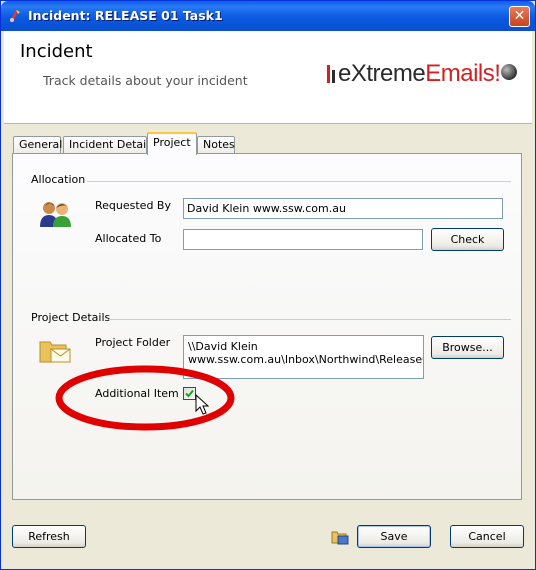 The image size is (536, 570). I want to click on close-icon: ✕, so click(519, 16).